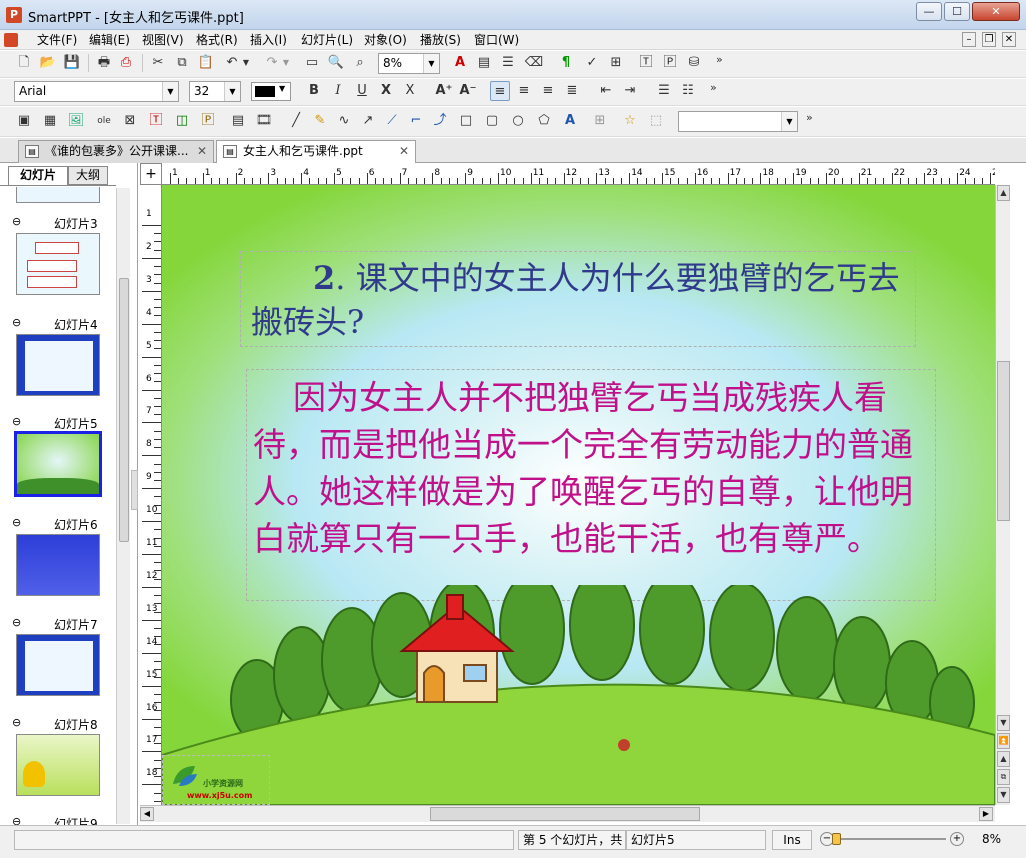 This screenshot has height=858, width=1026. Describe the element at coordinates (156, 121) in the screenshot. I see `text-frame-icon: 🅃` at that location.